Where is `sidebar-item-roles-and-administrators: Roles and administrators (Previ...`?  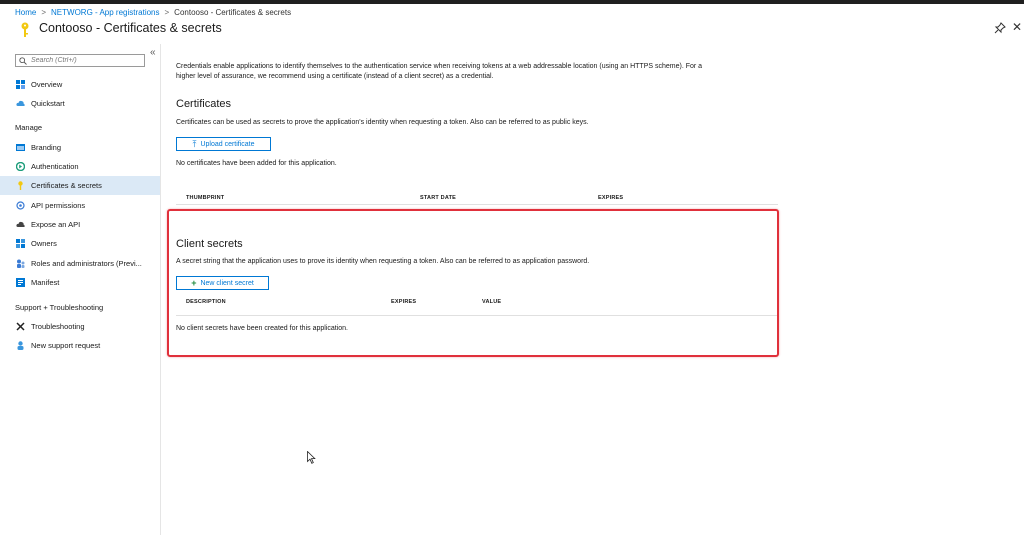 sidebar-item-roles-and-administrators: Roles and administrators (Previ... is located at coordinates (80, 263).